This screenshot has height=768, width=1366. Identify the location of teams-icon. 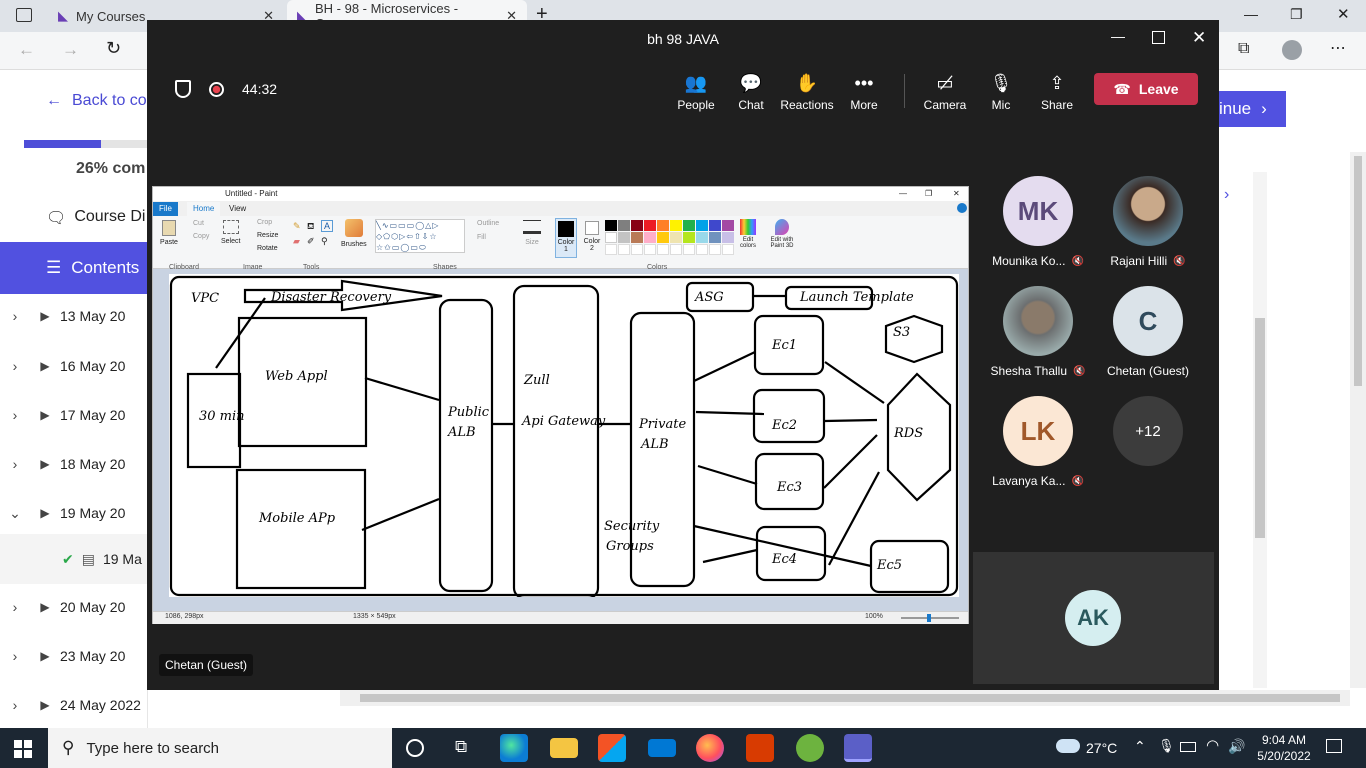
(858, 748).